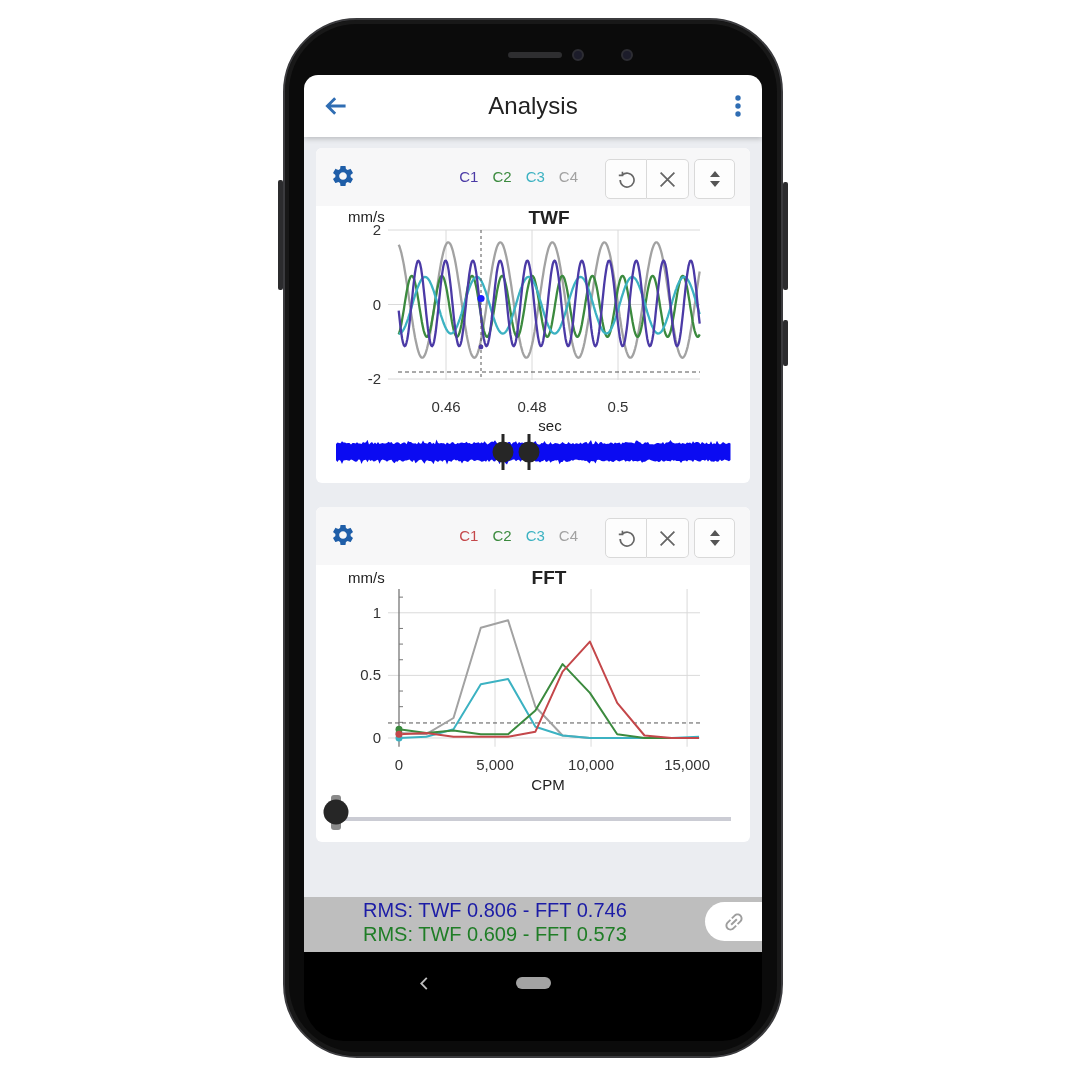 This screenshot has width=1080, height=1080. What do you see at coordinates (618, 406) in the screenshot?
I see `x-tick-label: 0.5` at bounding box center [618, 406].